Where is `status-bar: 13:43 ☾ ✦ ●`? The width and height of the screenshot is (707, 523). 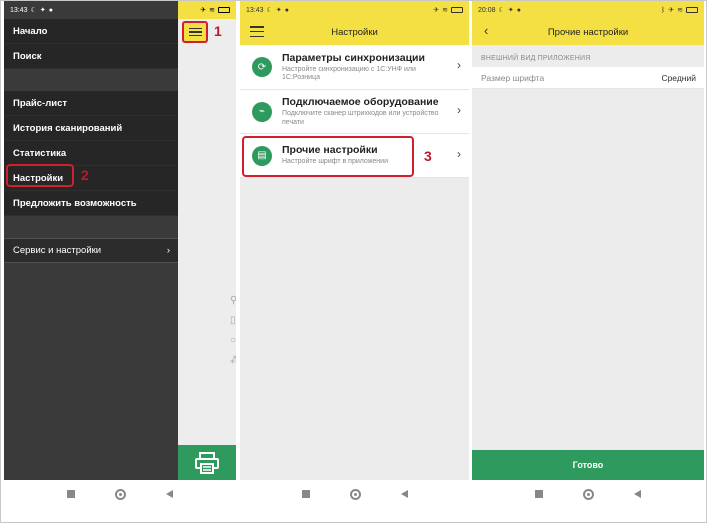
status-bar: 13:43 ☾ ✦ ● is located at coordinates (91, 10).